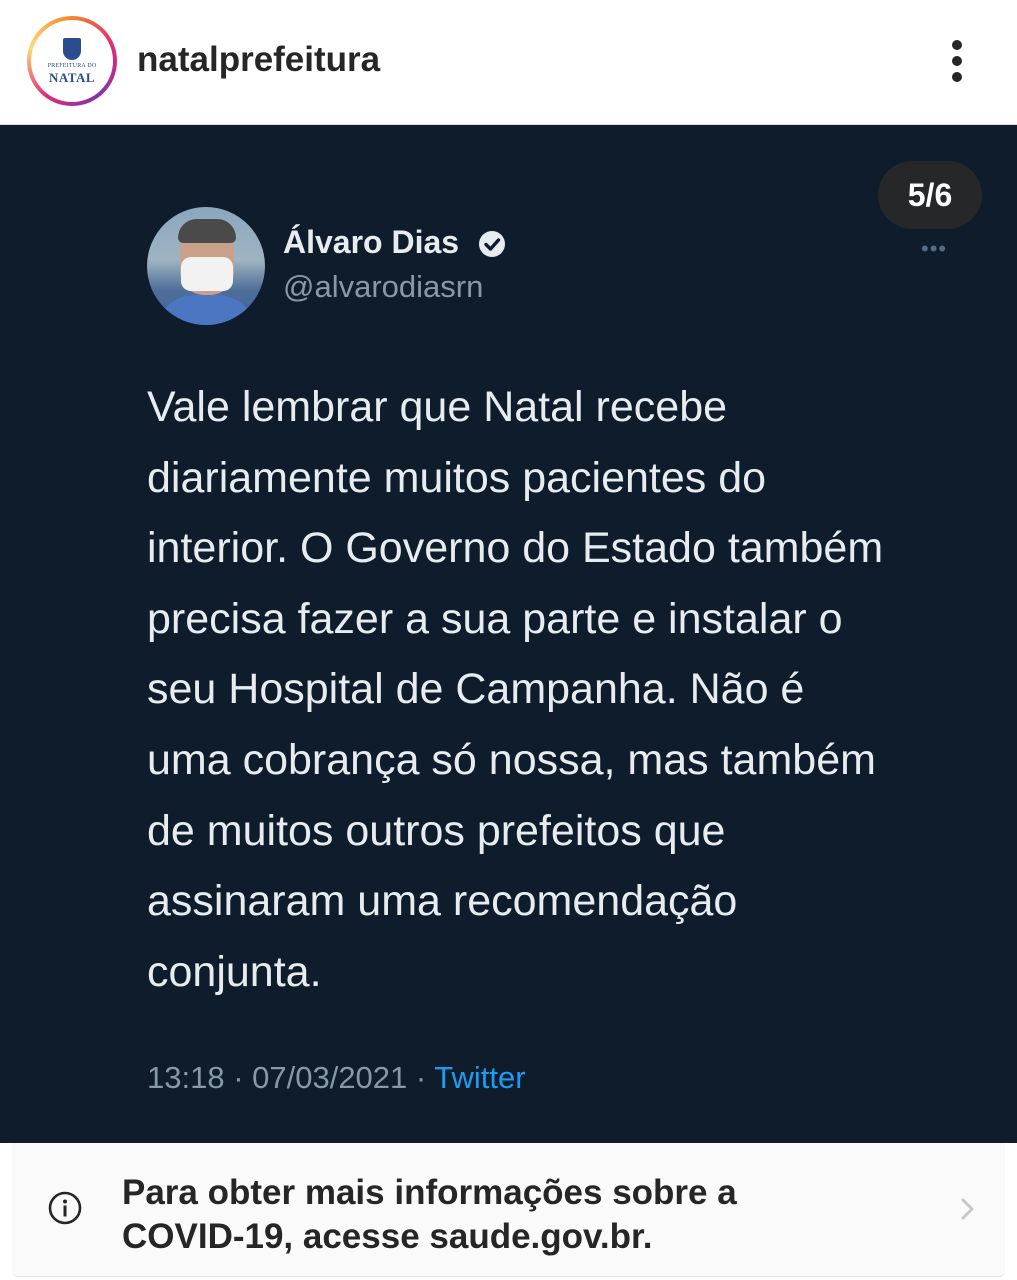 The image size is (1017, 1280). I want to click on tweet-timestamp: 13:18 · 07/03/2021 · Twitter, so click(336, 1078).